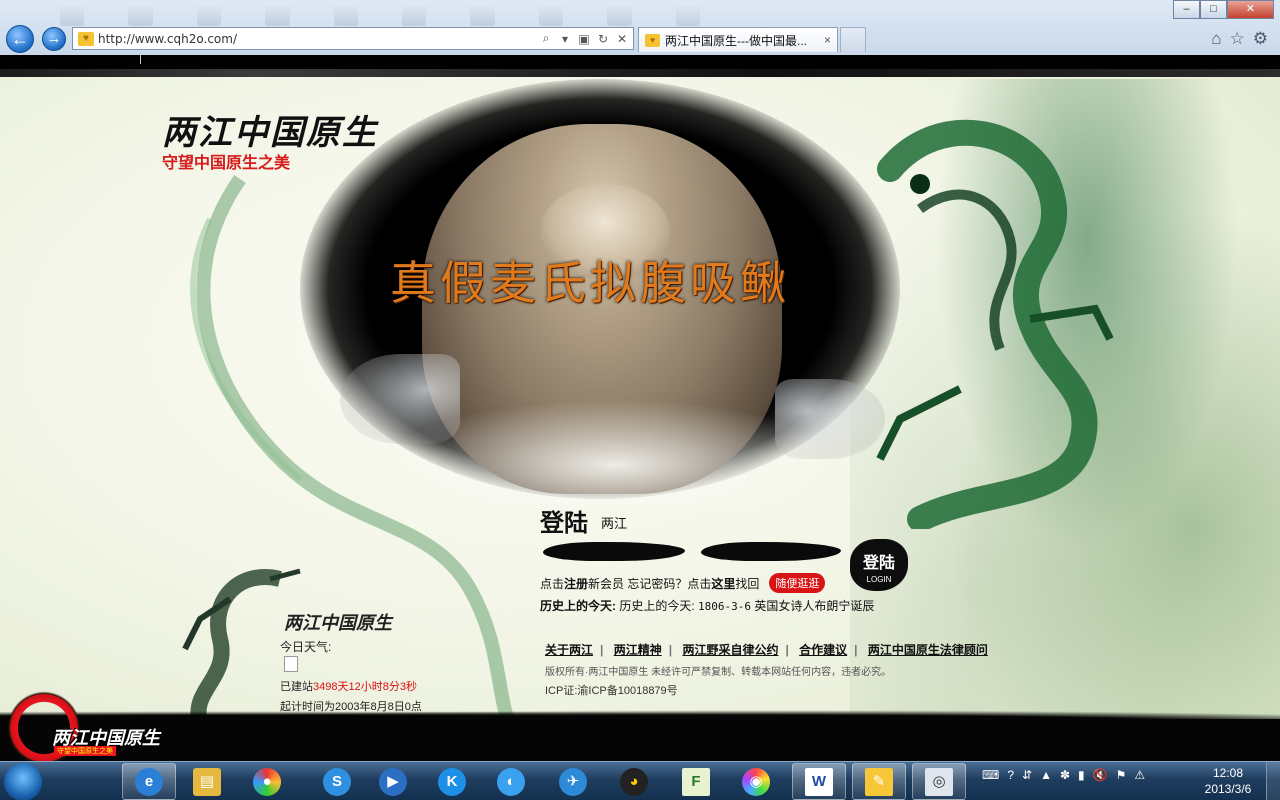 The image size is (1280, 800). What do you see at coordinates (614, 523) in the screenshot?
I see `login-subtitle: 两江` at bounding box center [614, 523].